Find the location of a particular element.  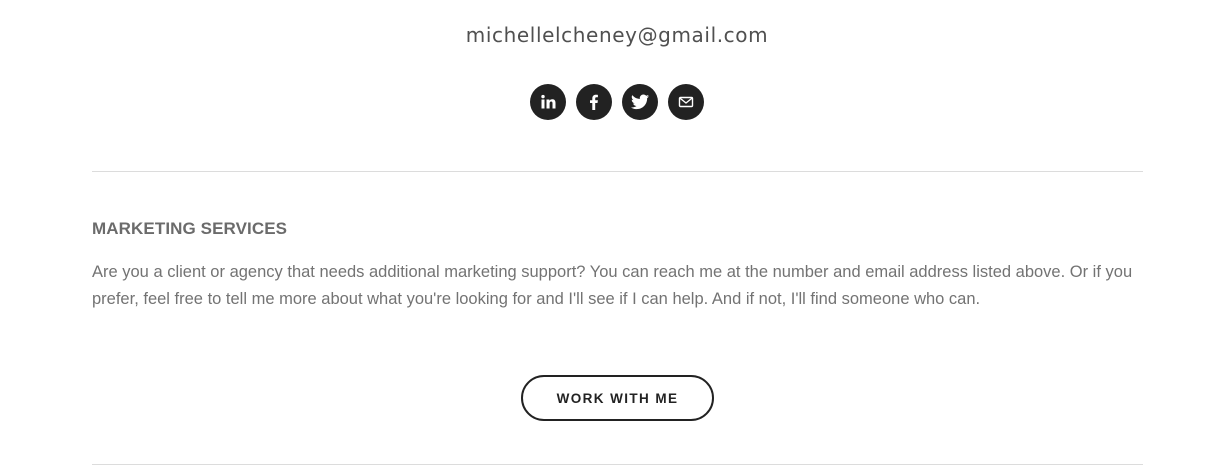

email-link: michellelcheney@gmail.com is located at coordinates (609, 35).